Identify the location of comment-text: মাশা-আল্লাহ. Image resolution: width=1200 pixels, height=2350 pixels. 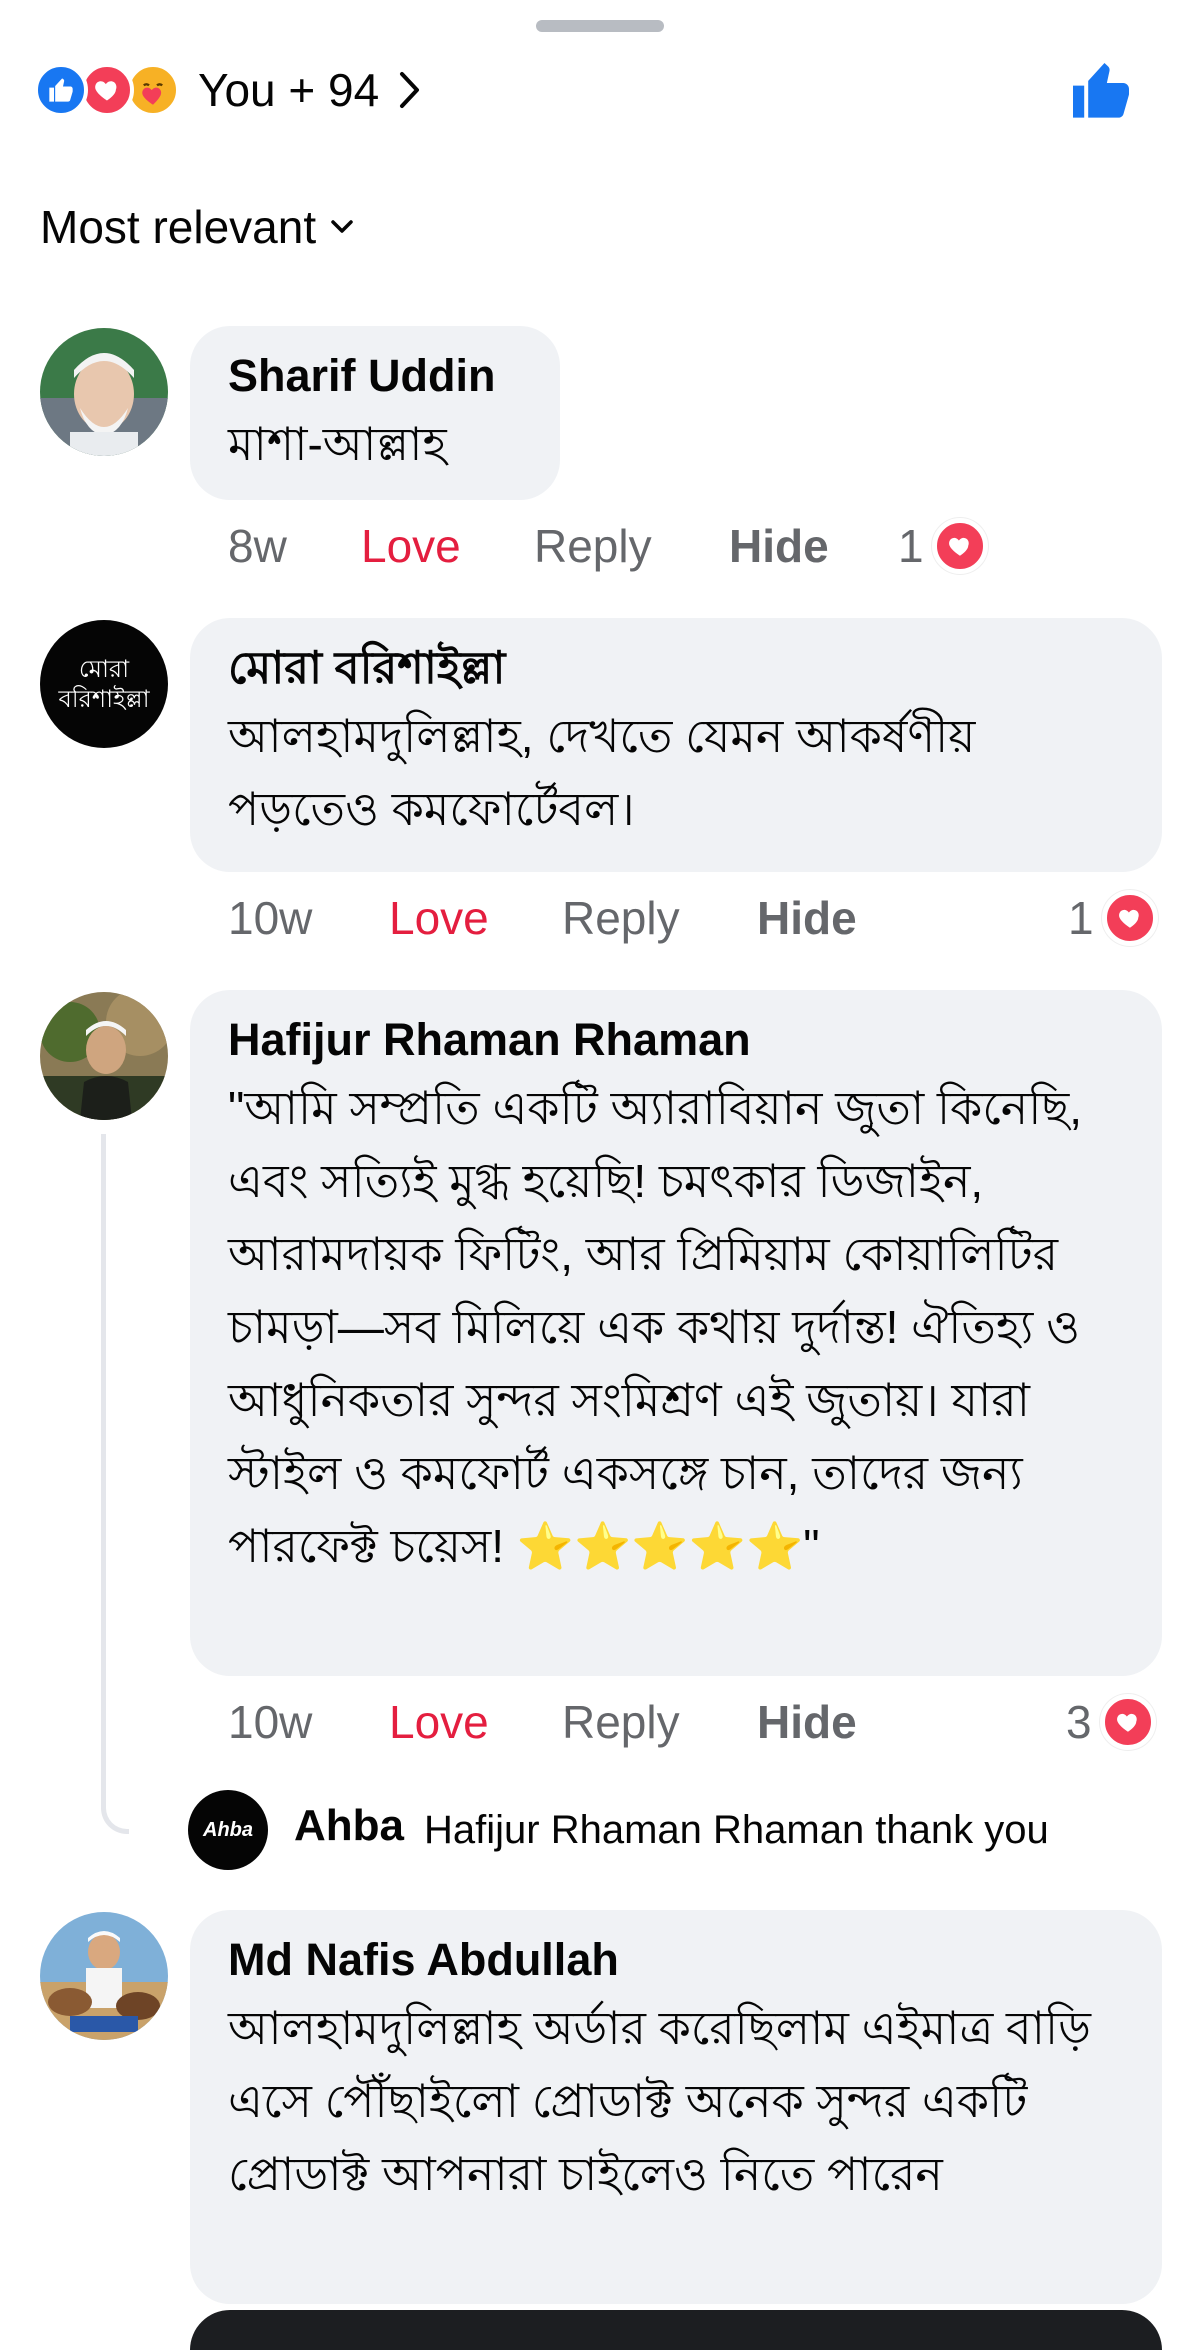
(337, 444).